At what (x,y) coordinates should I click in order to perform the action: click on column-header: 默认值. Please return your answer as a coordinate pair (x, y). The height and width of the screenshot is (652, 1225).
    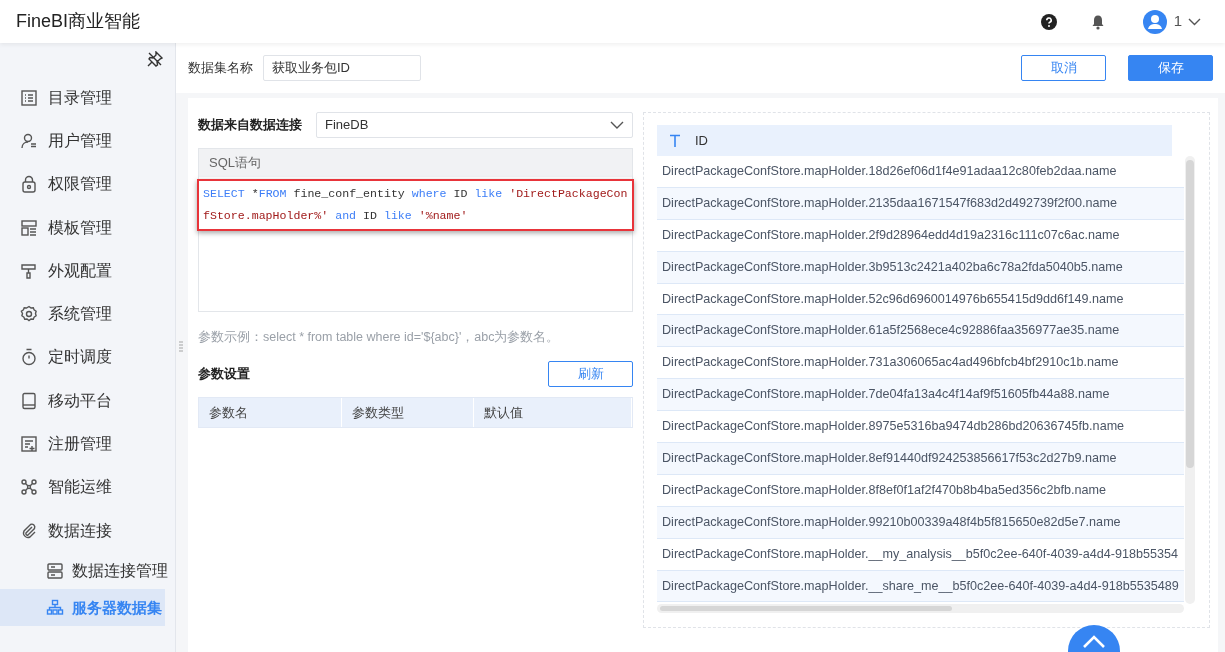
    Looking at the image, I should click on (552, 412).